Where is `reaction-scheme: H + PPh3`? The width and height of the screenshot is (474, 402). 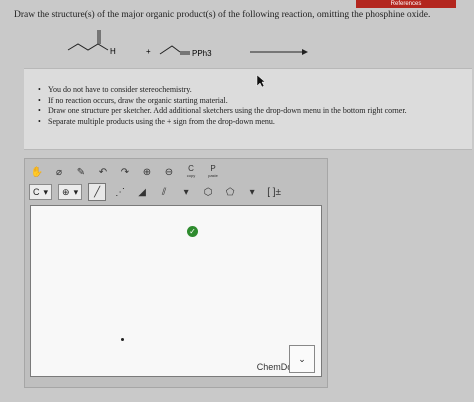 reaction-scheme: H + PPh3 is located at coordinates (187, 44).